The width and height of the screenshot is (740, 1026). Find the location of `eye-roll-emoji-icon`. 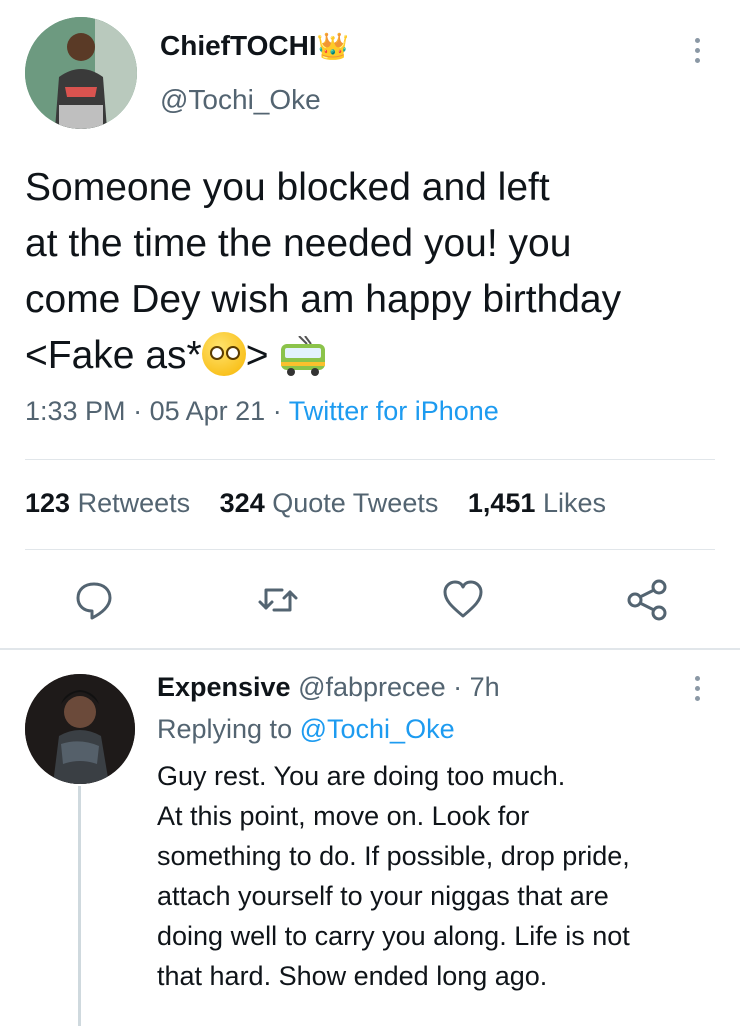

eye-roll-emoji-icon is located at coordinates (223, 354).